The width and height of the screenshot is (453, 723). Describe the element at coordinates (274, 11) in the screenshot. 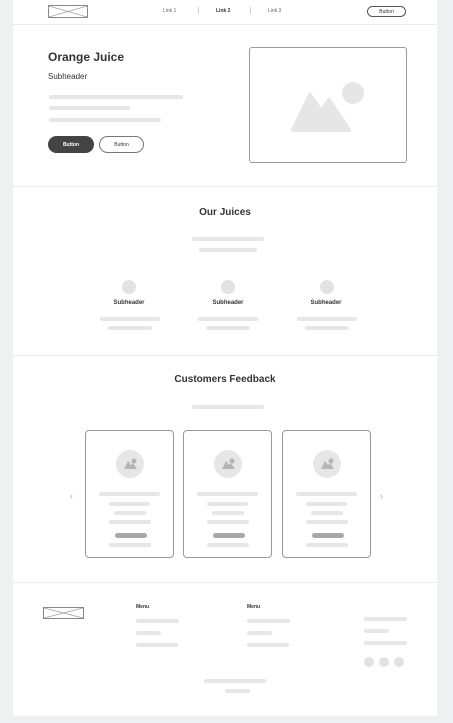

I see `nav-link-3: Link 3` at that location.